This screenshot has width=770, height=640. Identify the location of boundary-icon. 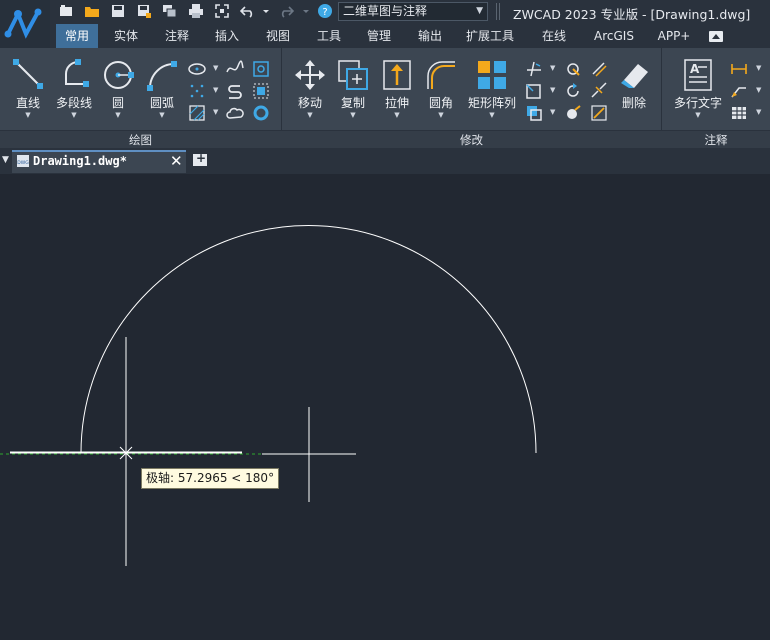
(261, 91).